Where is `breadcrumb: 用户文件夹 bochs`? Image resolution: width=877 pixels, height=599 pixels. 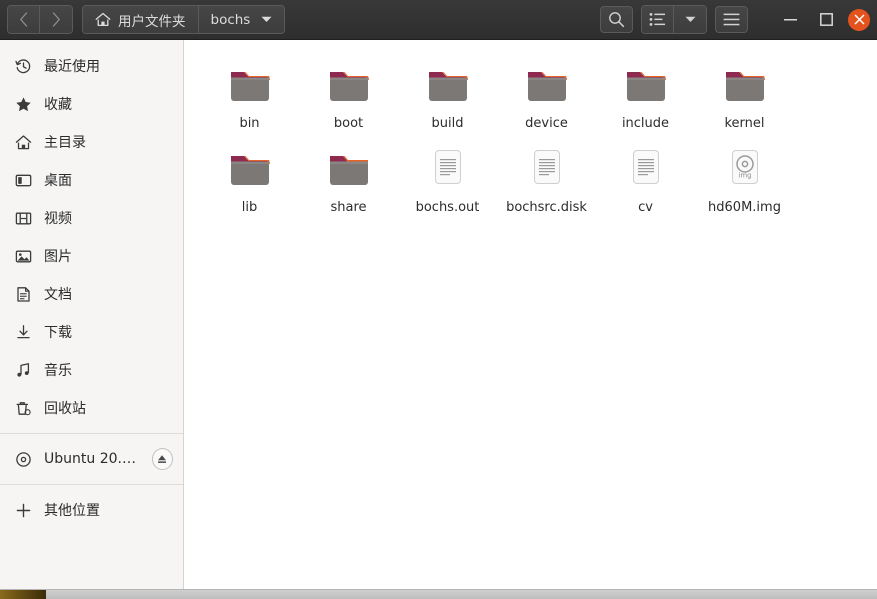 breadcrumb: 用户文件夹 bochs is located at coordinates (184, 19).